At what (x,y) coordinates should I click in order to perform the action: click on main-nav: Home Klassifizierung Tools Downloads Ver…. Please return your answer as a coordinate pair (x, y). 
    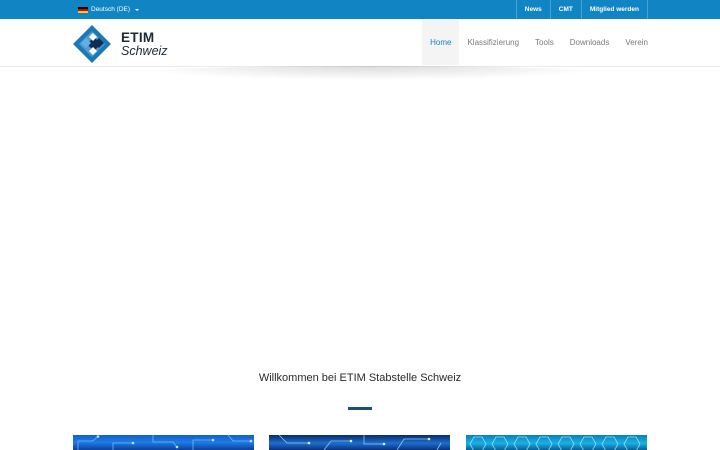
    Looking at the image, I should click on (539, 42).